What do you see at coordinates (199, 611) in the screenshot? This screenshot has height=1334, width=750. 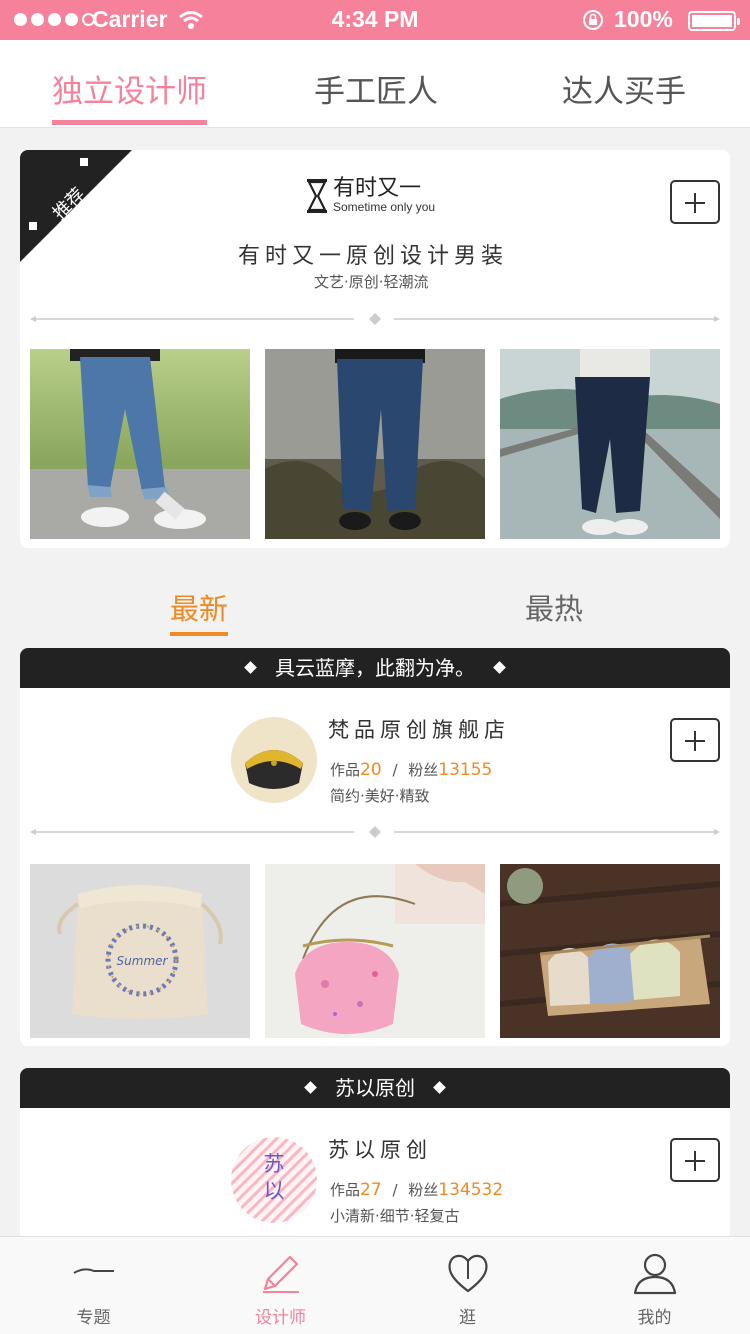 I see `tab-latest: 最新` at bounding box center [199, 611].